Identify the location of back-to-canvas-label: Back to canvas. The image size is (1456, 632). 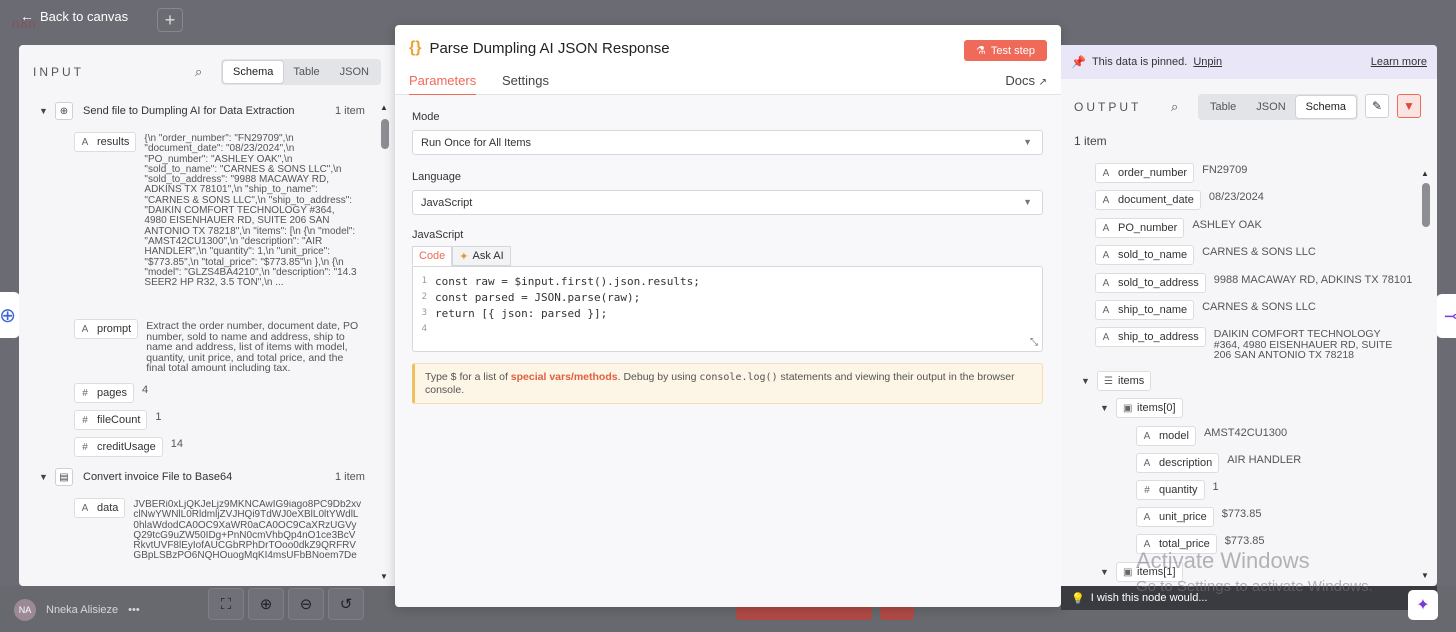
(84, 16).